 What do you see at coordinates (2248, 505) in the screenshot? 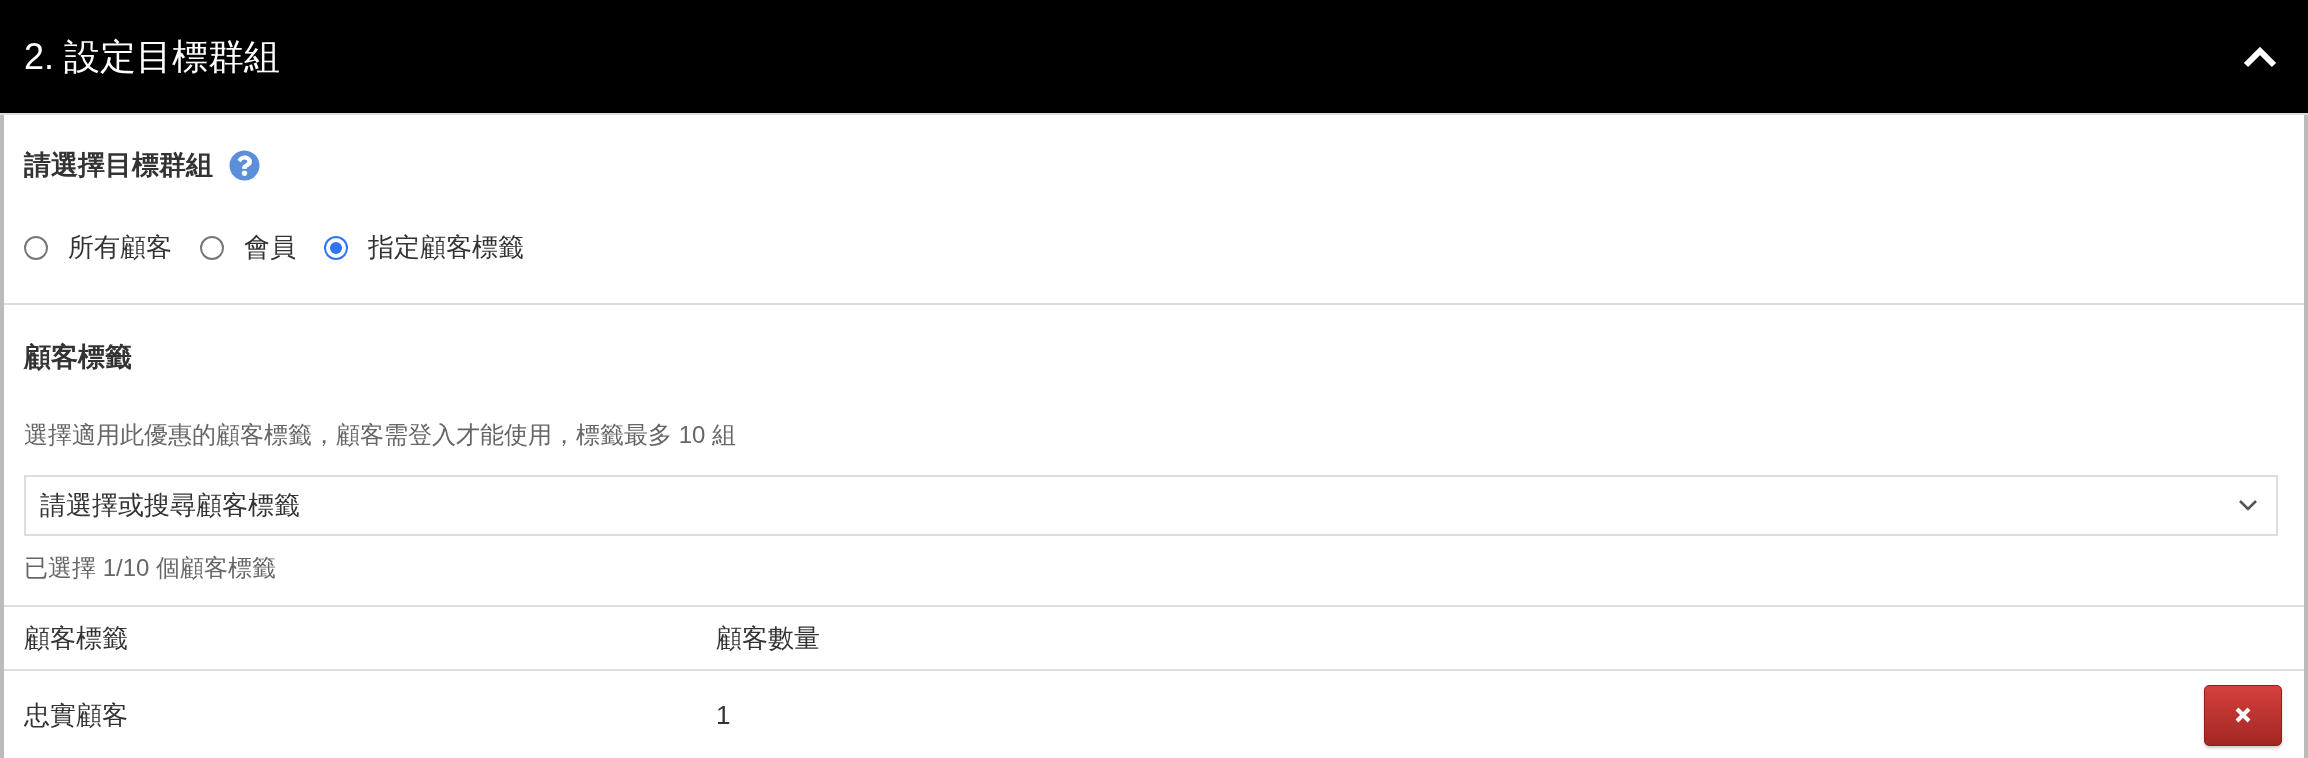
I see `chevron-down-icon` at bounding box center [2248, 505].